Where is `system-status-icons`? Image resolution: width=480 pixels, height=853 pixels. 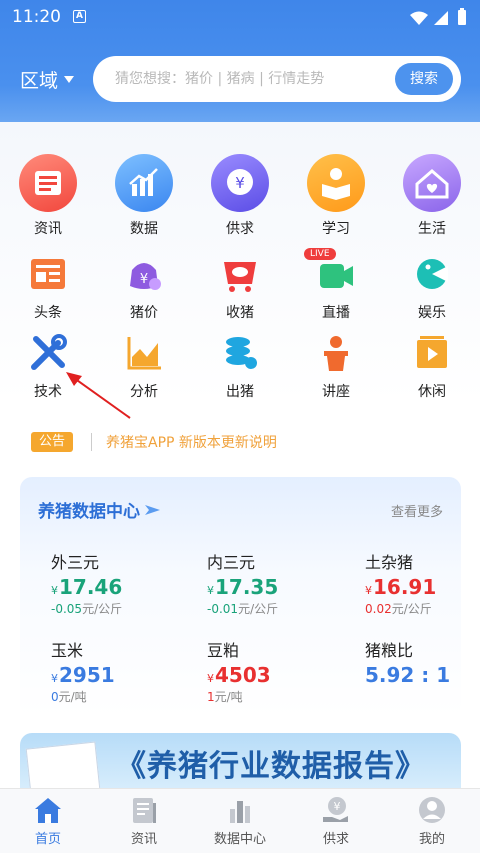 system-status-icons is located at coordinates (438, 16).